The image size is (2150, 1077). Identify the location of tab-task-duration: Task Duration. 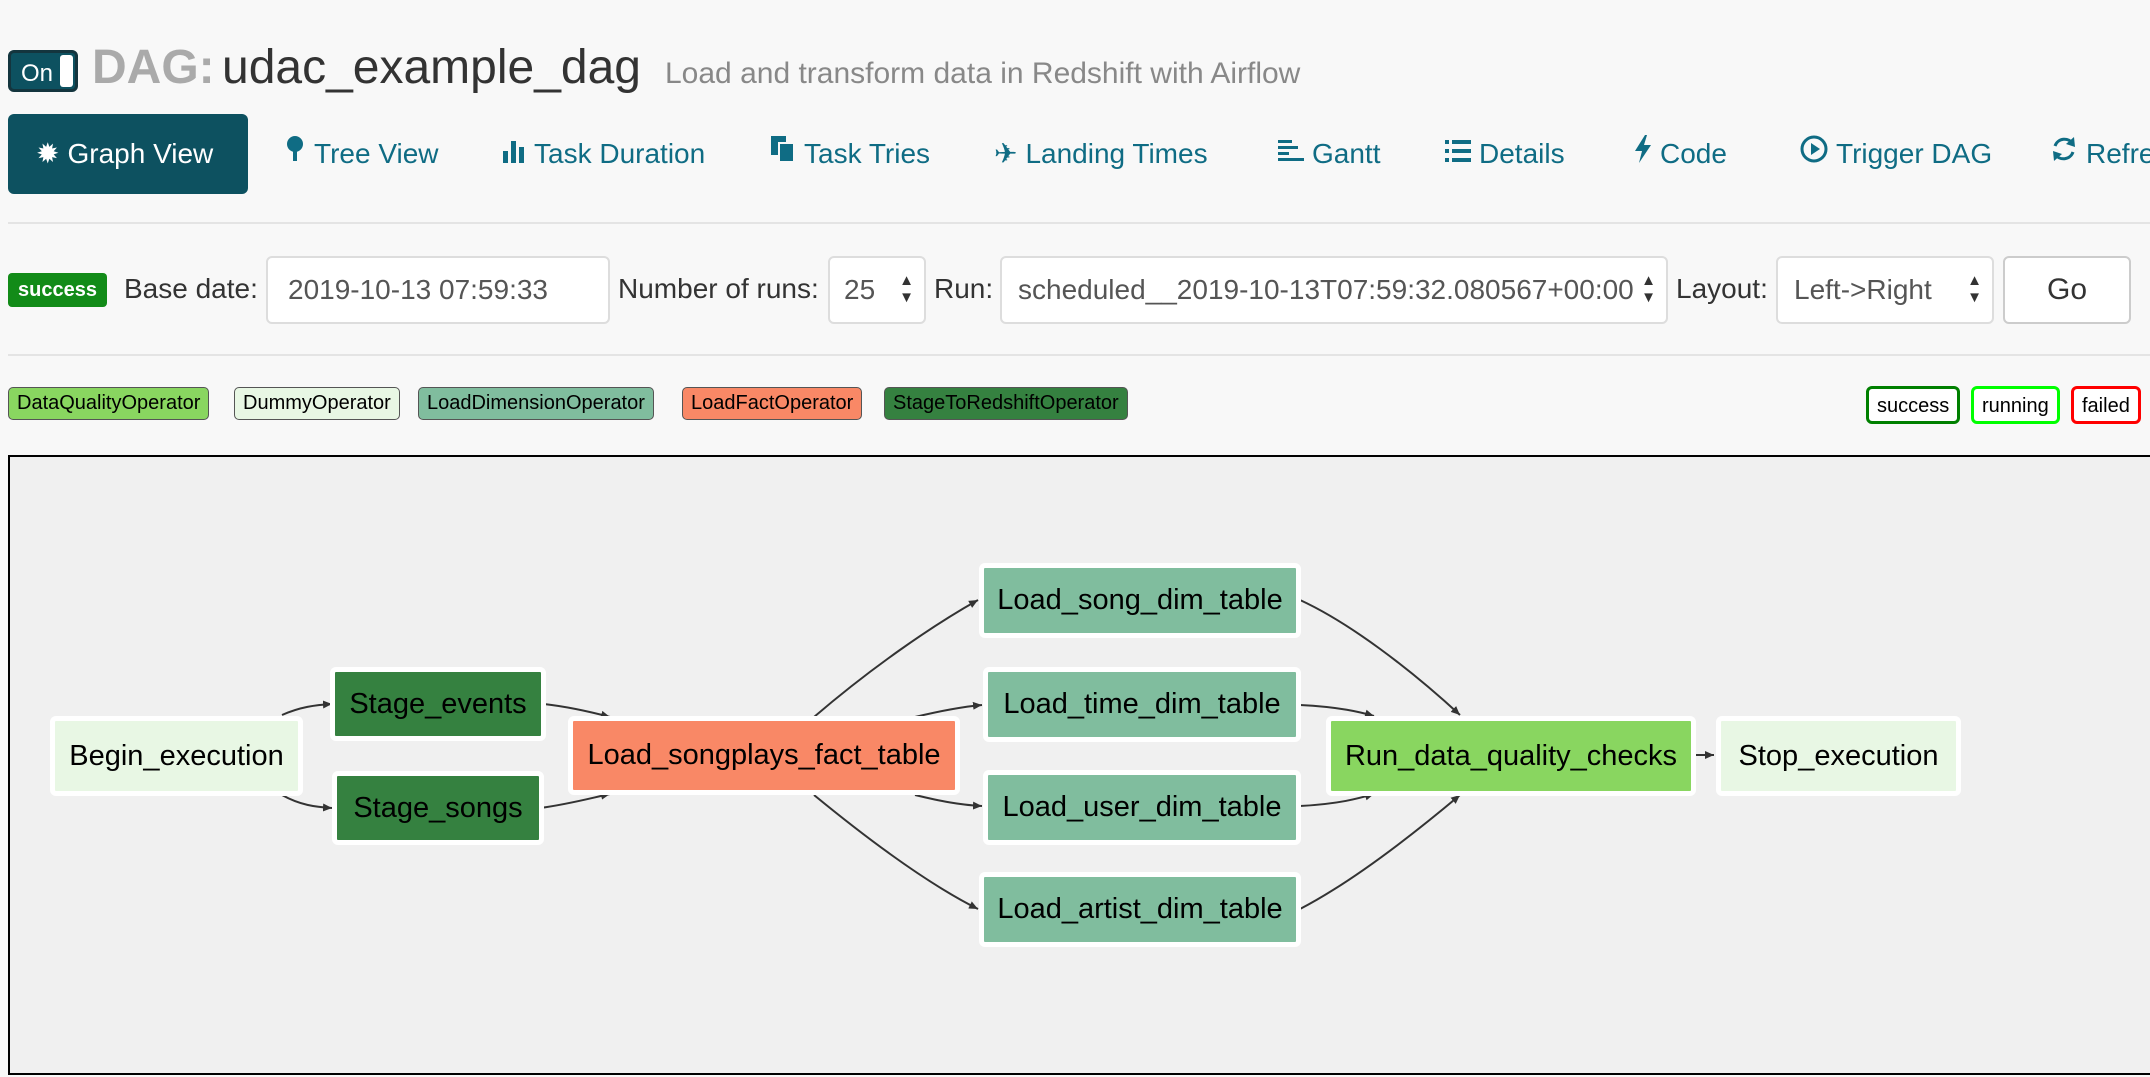
(603, 154).